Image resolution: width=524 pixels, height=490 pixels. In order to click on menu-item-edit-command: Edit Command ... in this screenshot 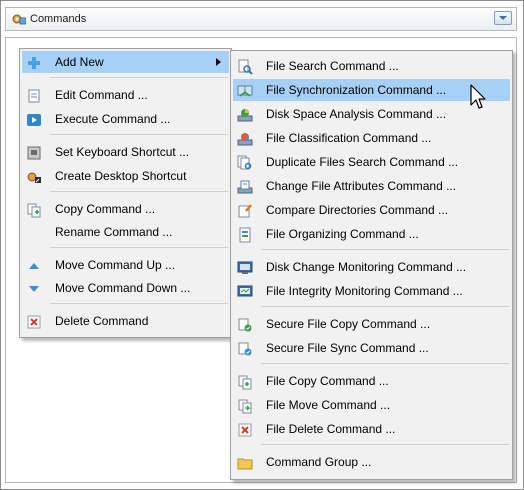, I will do `click(125, 95)`.